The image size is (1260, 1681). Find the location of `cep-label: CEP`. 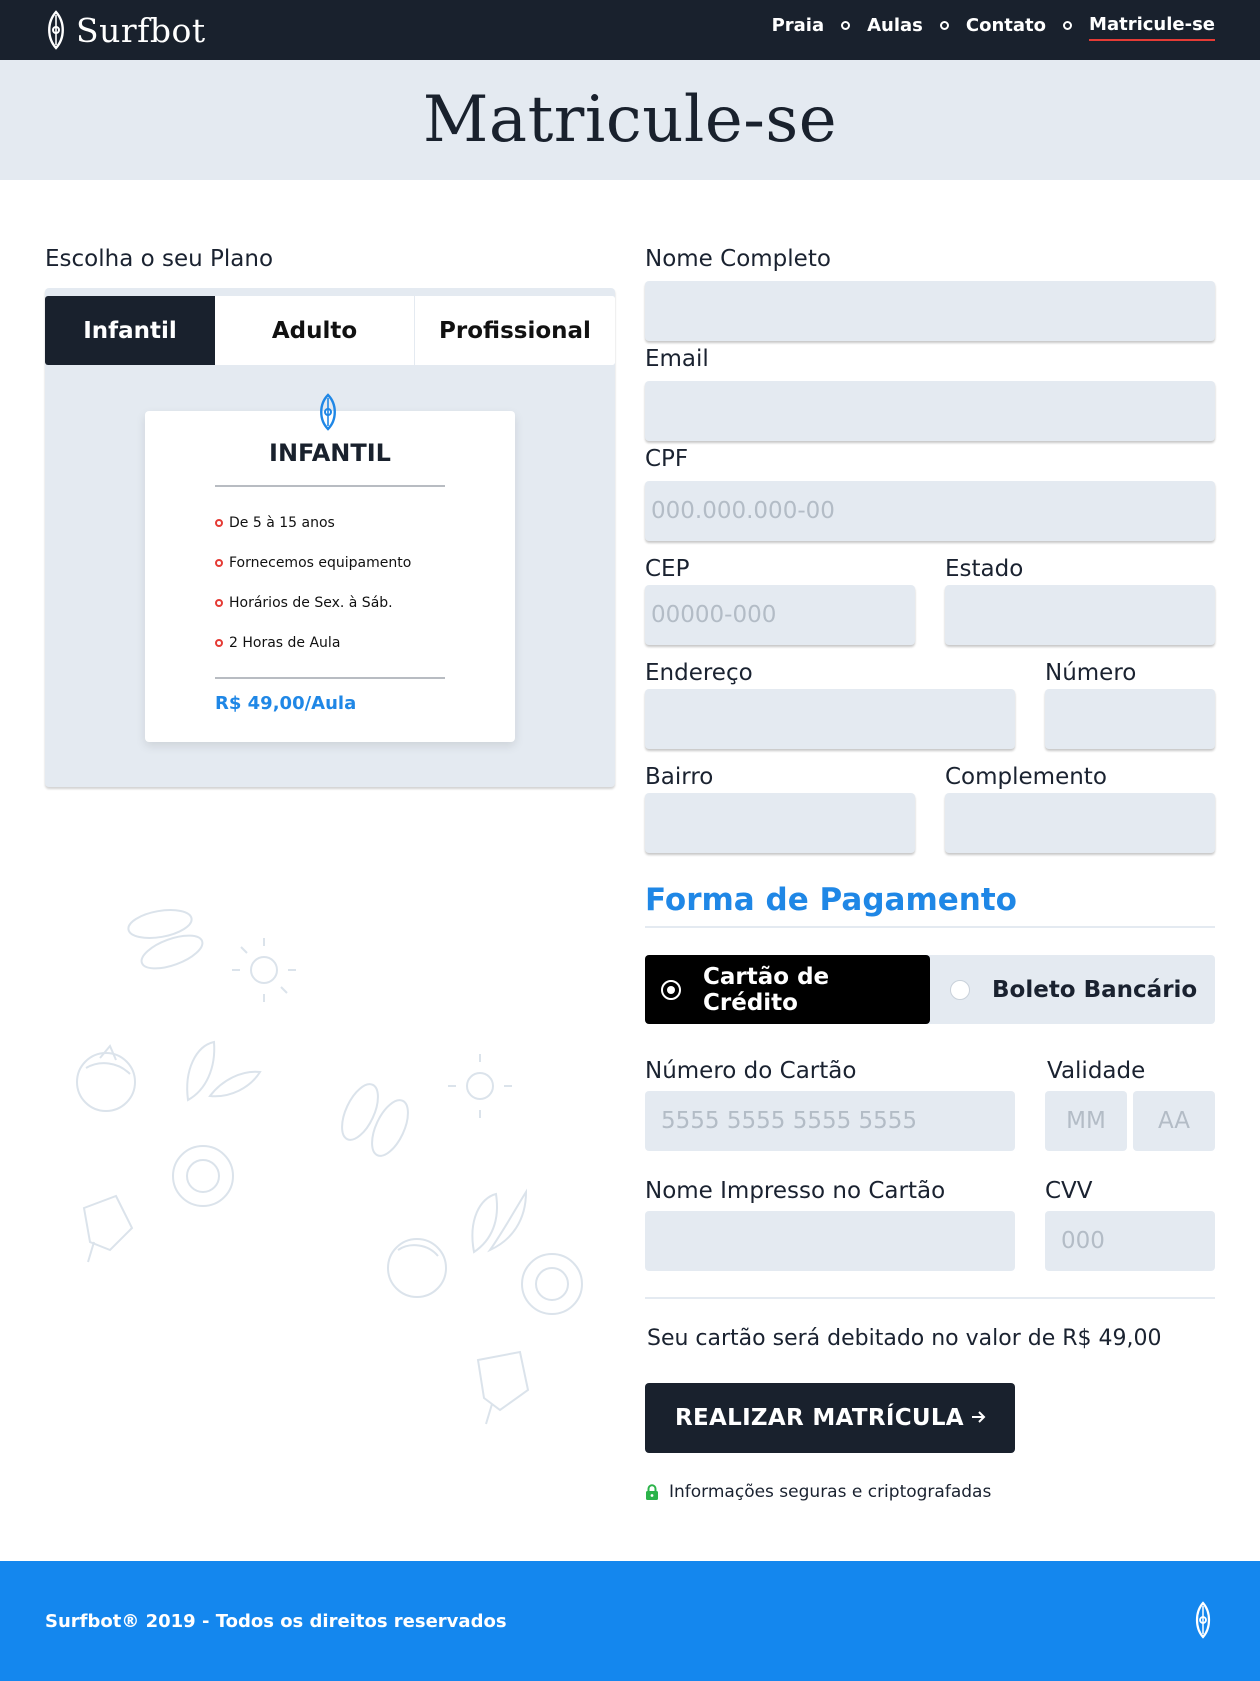

cep-label: CEP is located at coordinates (667, 569).